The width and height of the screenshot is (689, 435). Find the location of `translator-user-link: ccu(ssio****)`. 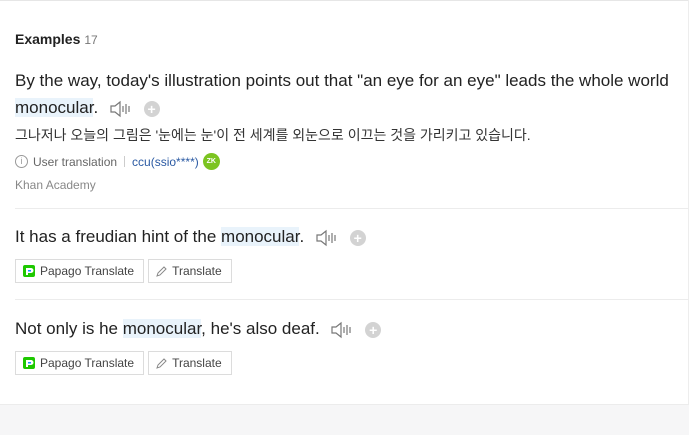

translator-user-link: ccu(ssio****) is located at coordinates (165, 162).